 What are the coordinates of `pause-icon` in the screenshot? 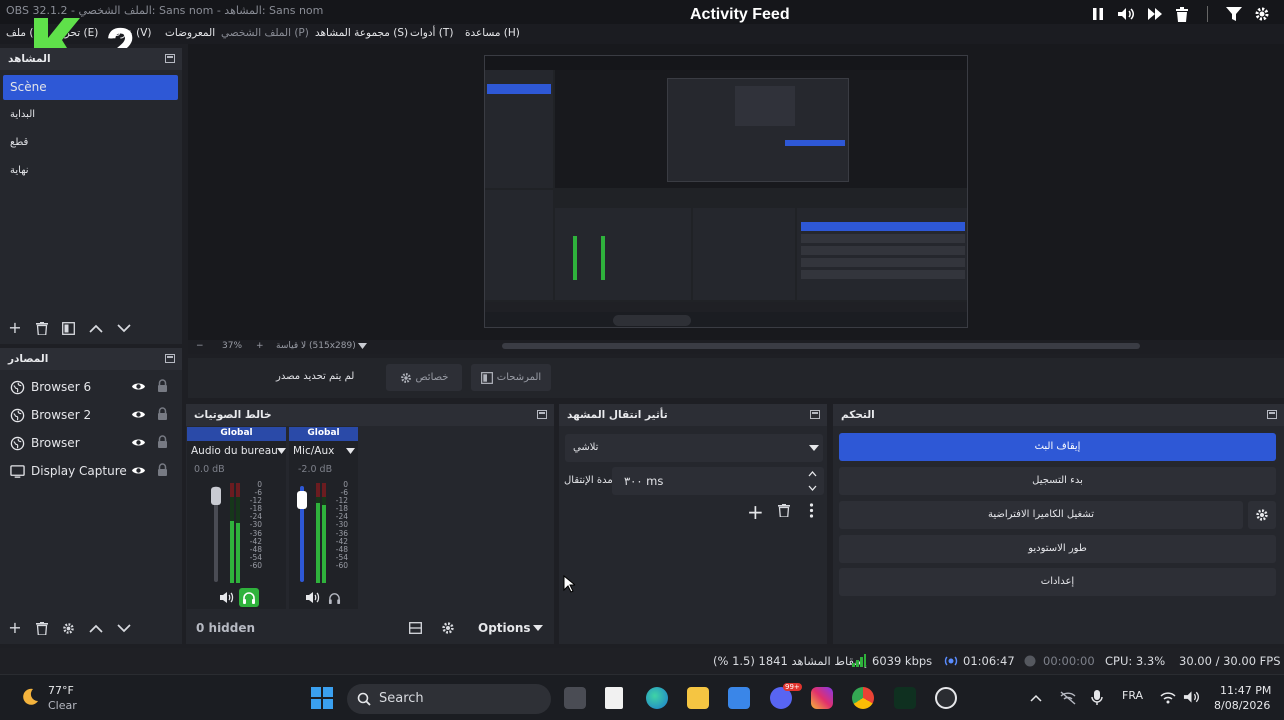 It's located at (1098, 14).